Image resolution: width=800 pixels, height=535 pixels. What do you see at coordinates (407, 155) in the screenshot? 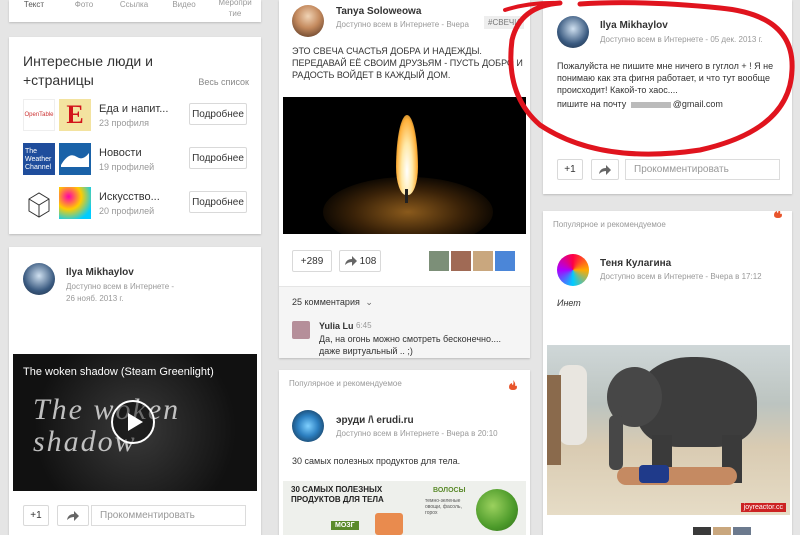
I see `candle-flame` at bounding box center [407, 155].